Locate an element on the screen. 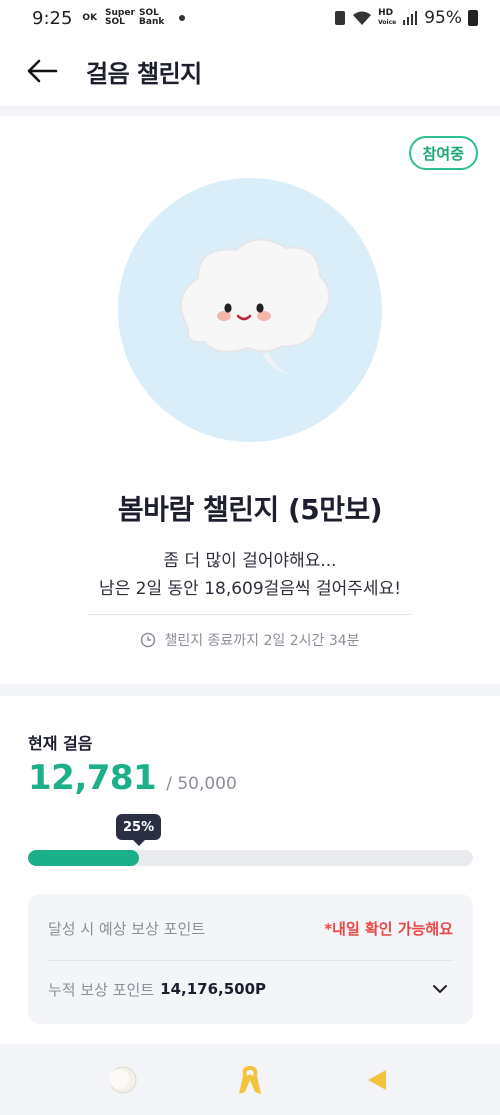 Image resolution: width=500 pixels, height=1115 pixels. expand-button is located at coordinates (440, 989).